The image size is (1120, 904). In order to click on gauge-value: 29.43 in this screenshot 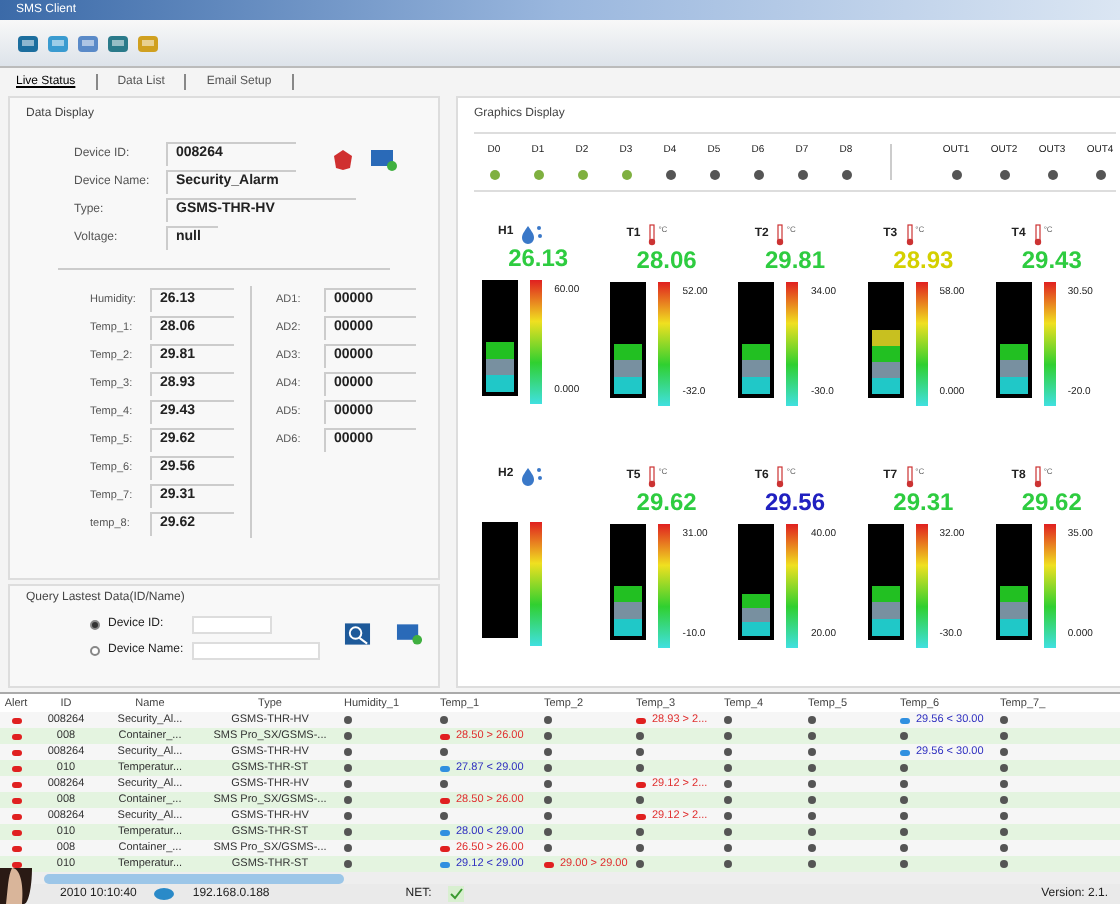, I will do `click(1051, 260)`.